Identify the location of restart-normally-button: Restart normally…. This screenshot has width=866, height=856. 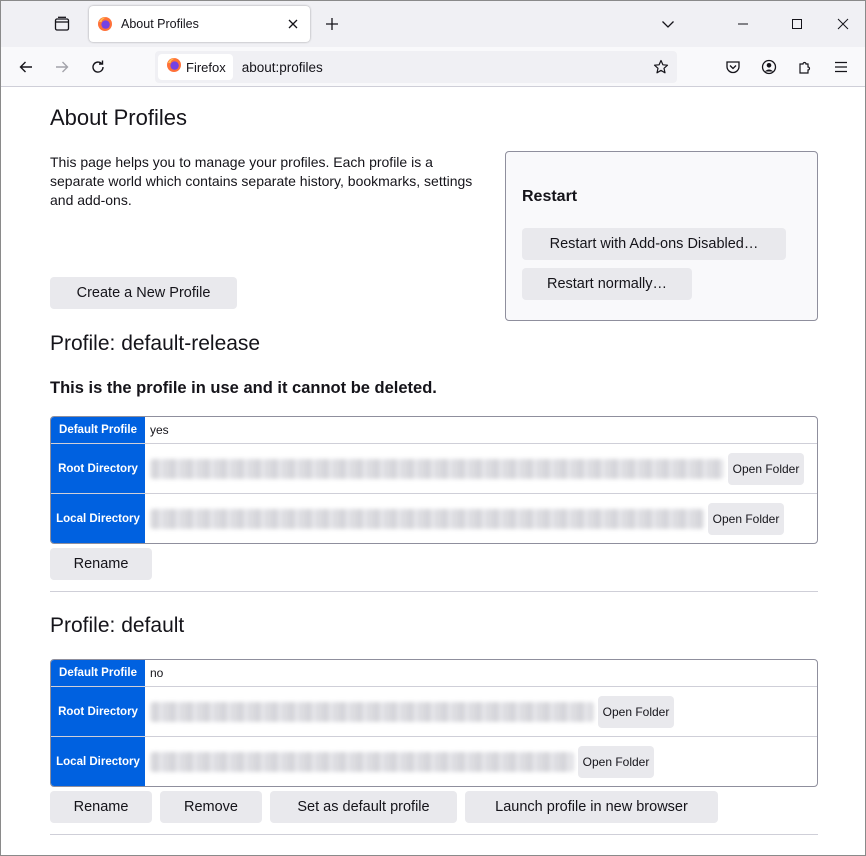
(607, 284).